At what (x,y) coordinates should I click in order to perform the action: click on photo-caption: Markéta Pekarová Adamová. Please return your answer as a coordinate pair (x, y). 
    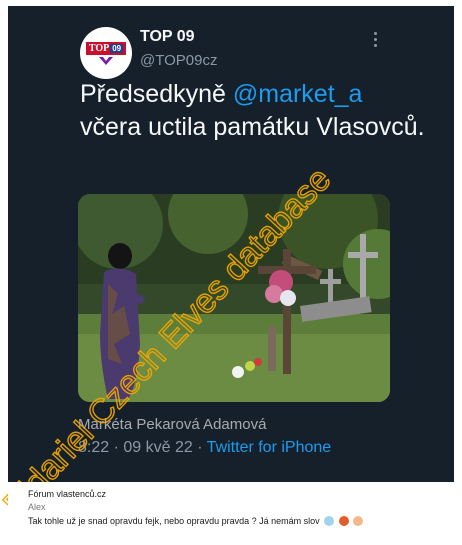
    Looking at the image, I should click on (172, 424).